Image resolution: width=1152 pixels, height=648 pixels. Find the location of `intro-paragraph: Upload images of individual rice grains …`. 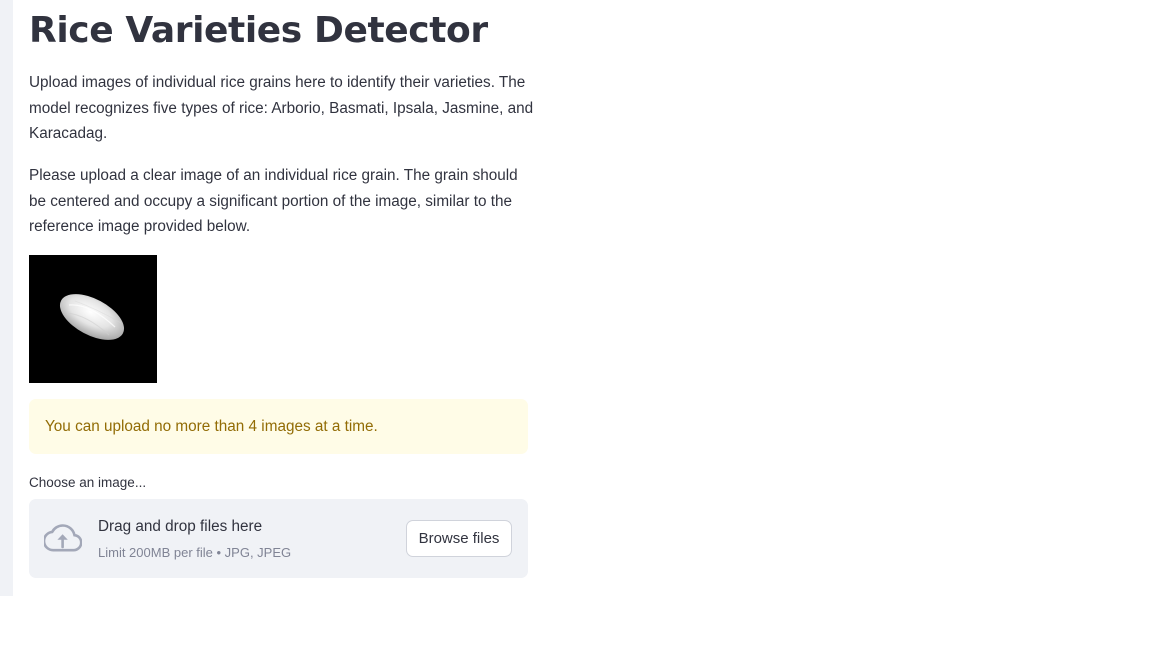

intro-paragraph: Upload images of individual rice grains … is located at coordinates (281, 108).